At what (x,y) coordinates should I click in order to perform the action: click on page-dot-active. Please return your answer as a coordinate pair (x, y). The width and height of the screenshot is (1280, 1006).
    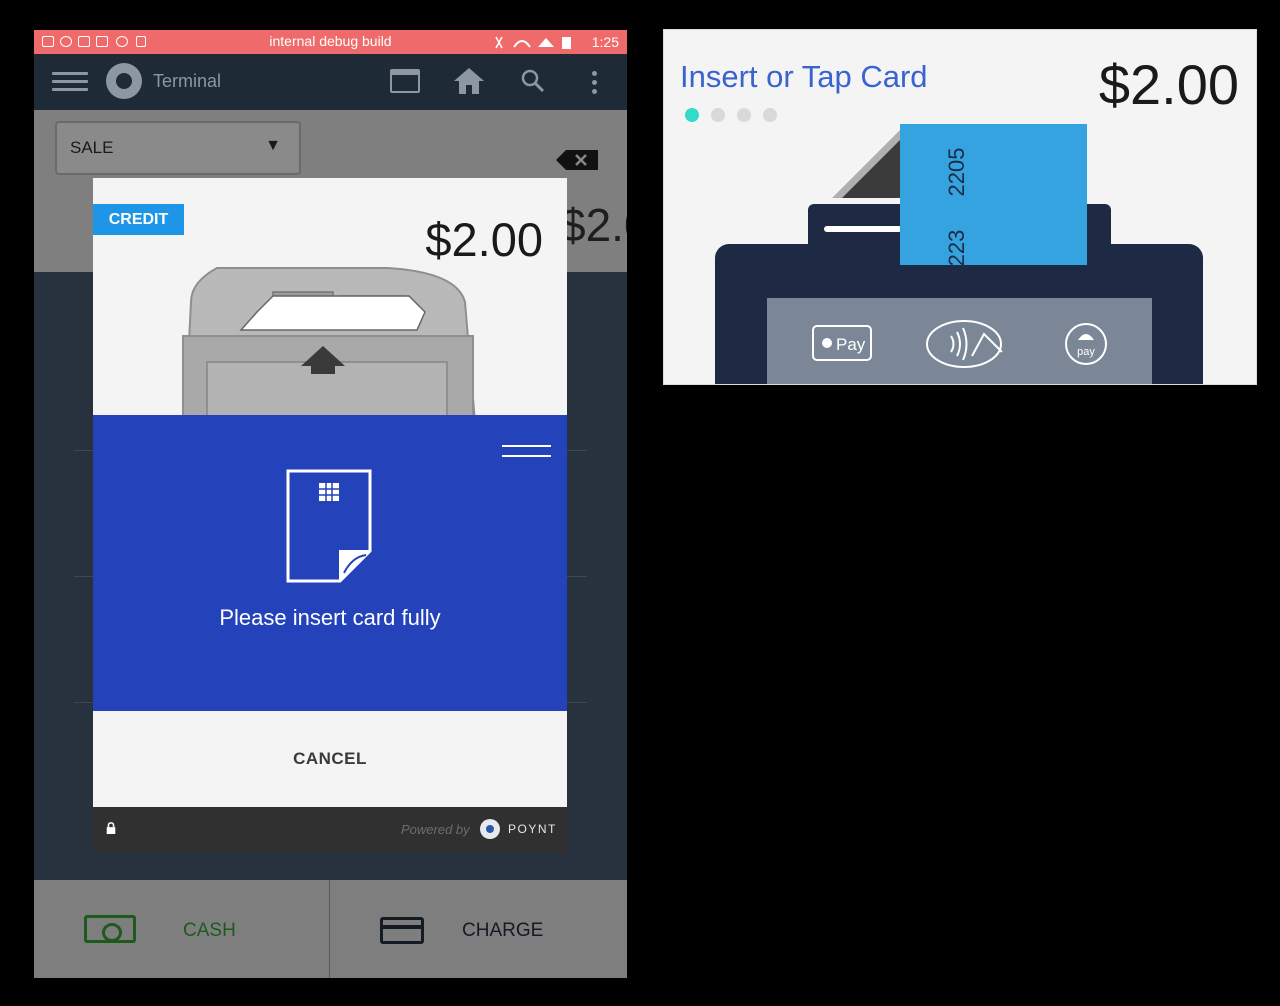
    Looking at the image, I should click on (692, 115).